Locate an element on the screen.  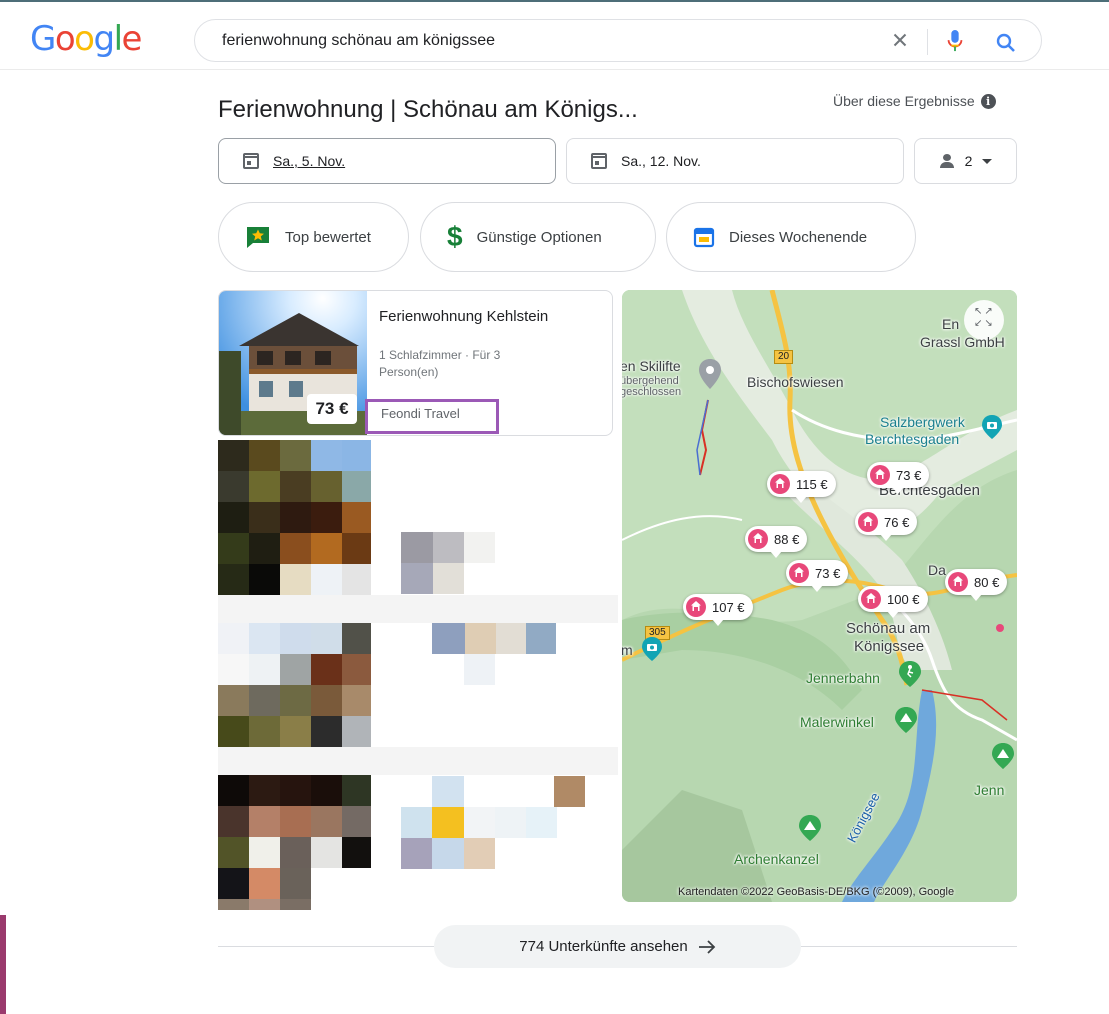
price-pin: 107 € is located at coordinates (718, 610).